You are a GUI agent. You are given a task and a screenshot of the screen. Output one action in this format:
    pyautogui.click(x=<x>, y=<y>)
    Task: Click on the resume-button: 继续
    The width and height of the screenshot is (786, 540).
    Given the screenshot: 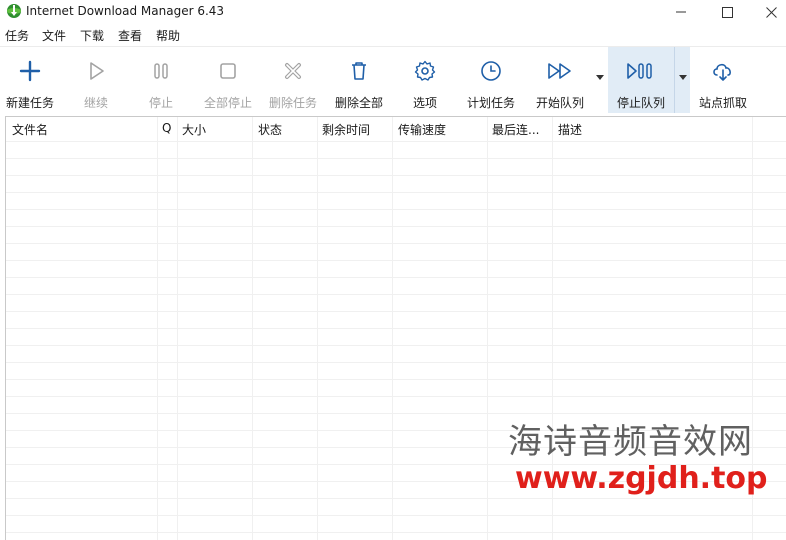 What is the action you would take?
    pyautogui.click(x=96, y=80)
    